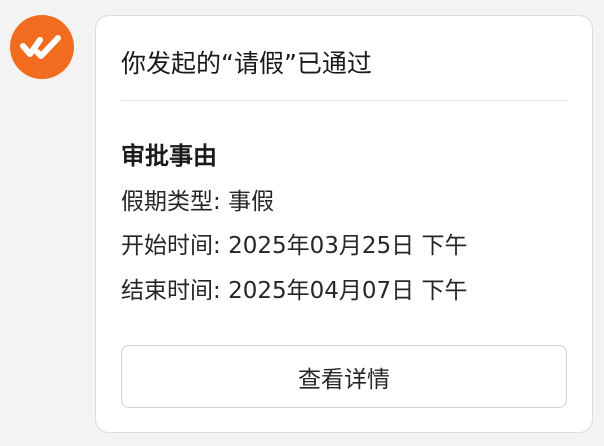 Image resolution: width=604 pixels, height=446 pixels. I want to click on start-time-label: 开始时间:, so click(171, 246).